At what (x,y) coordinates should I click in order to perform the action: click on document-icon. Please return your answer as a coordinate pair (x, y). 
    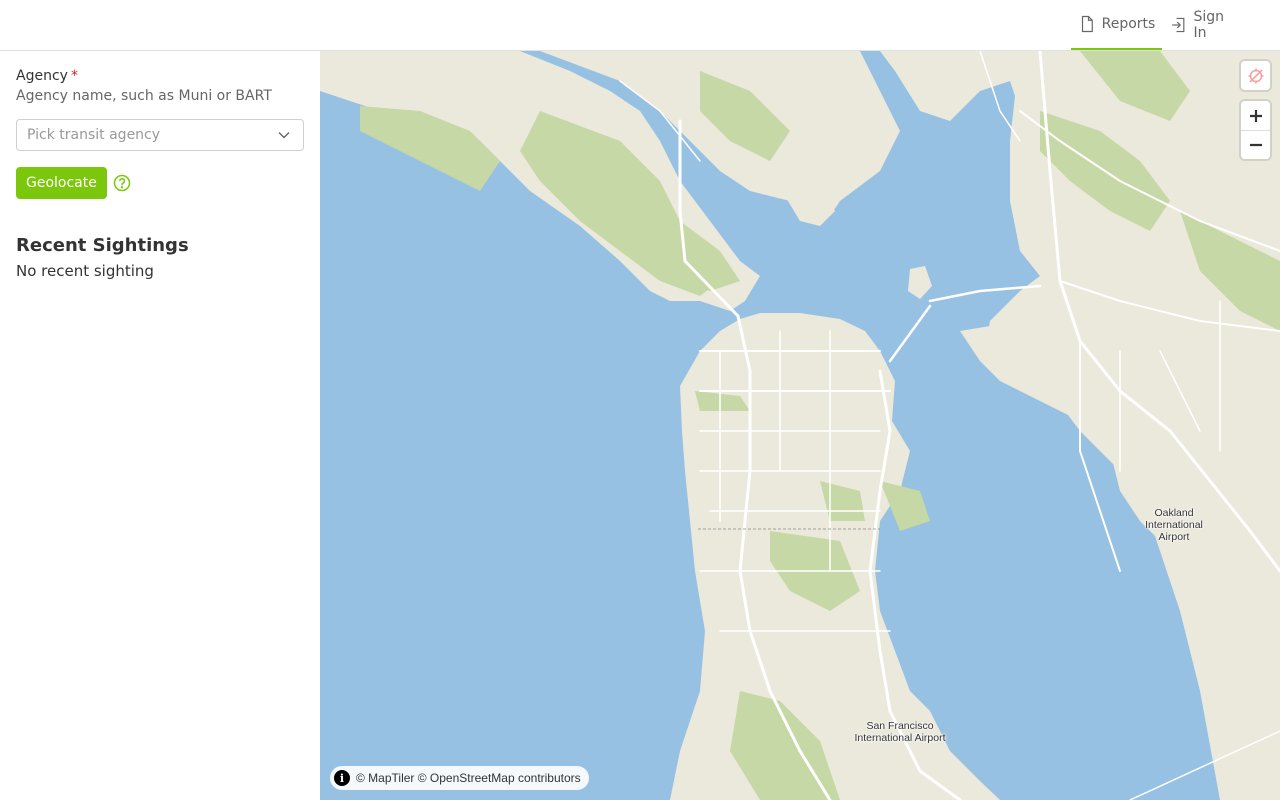
    Looking at the image, I should click on (1087, 24).